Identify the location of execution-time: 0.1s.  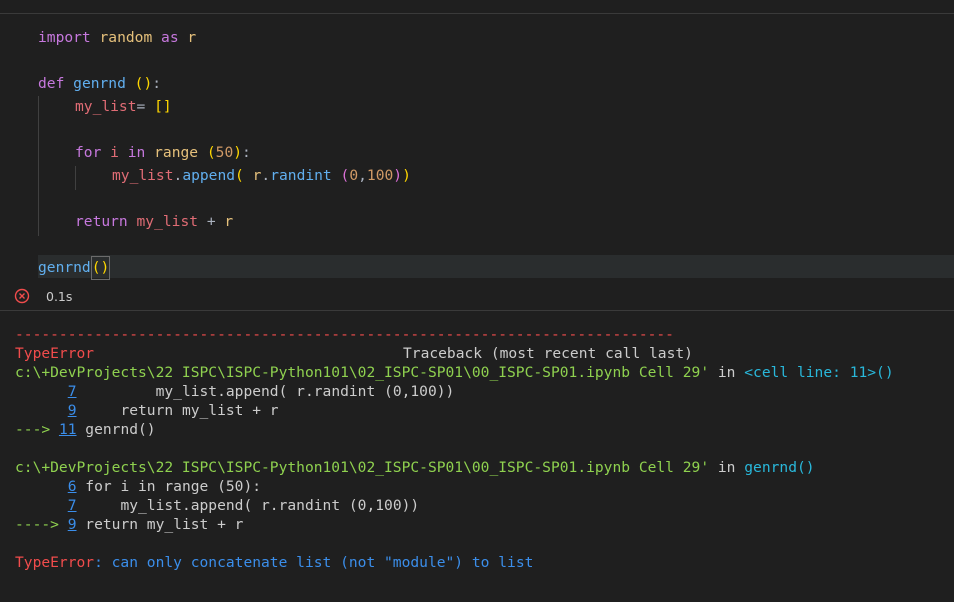
(59, 296).